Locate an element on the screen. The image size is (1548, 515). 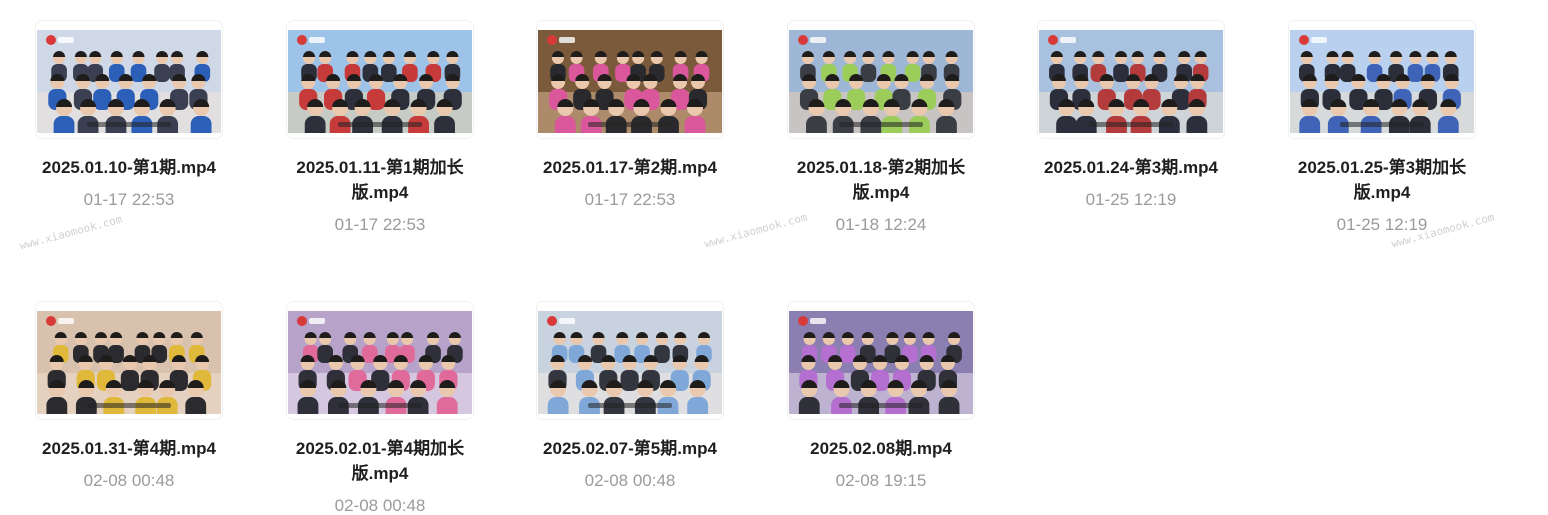
file-name: 2025.02.07-第5期.mp4 is located at coordinates (630, 448).